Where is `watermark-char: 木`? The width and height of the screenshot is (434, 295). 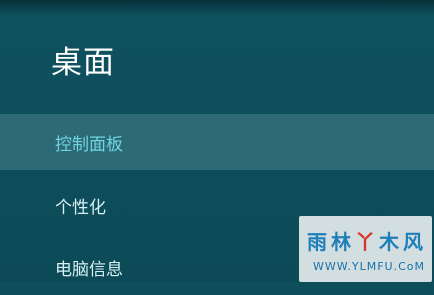
watermark-char: 木 is located at coordinates (389, 242).